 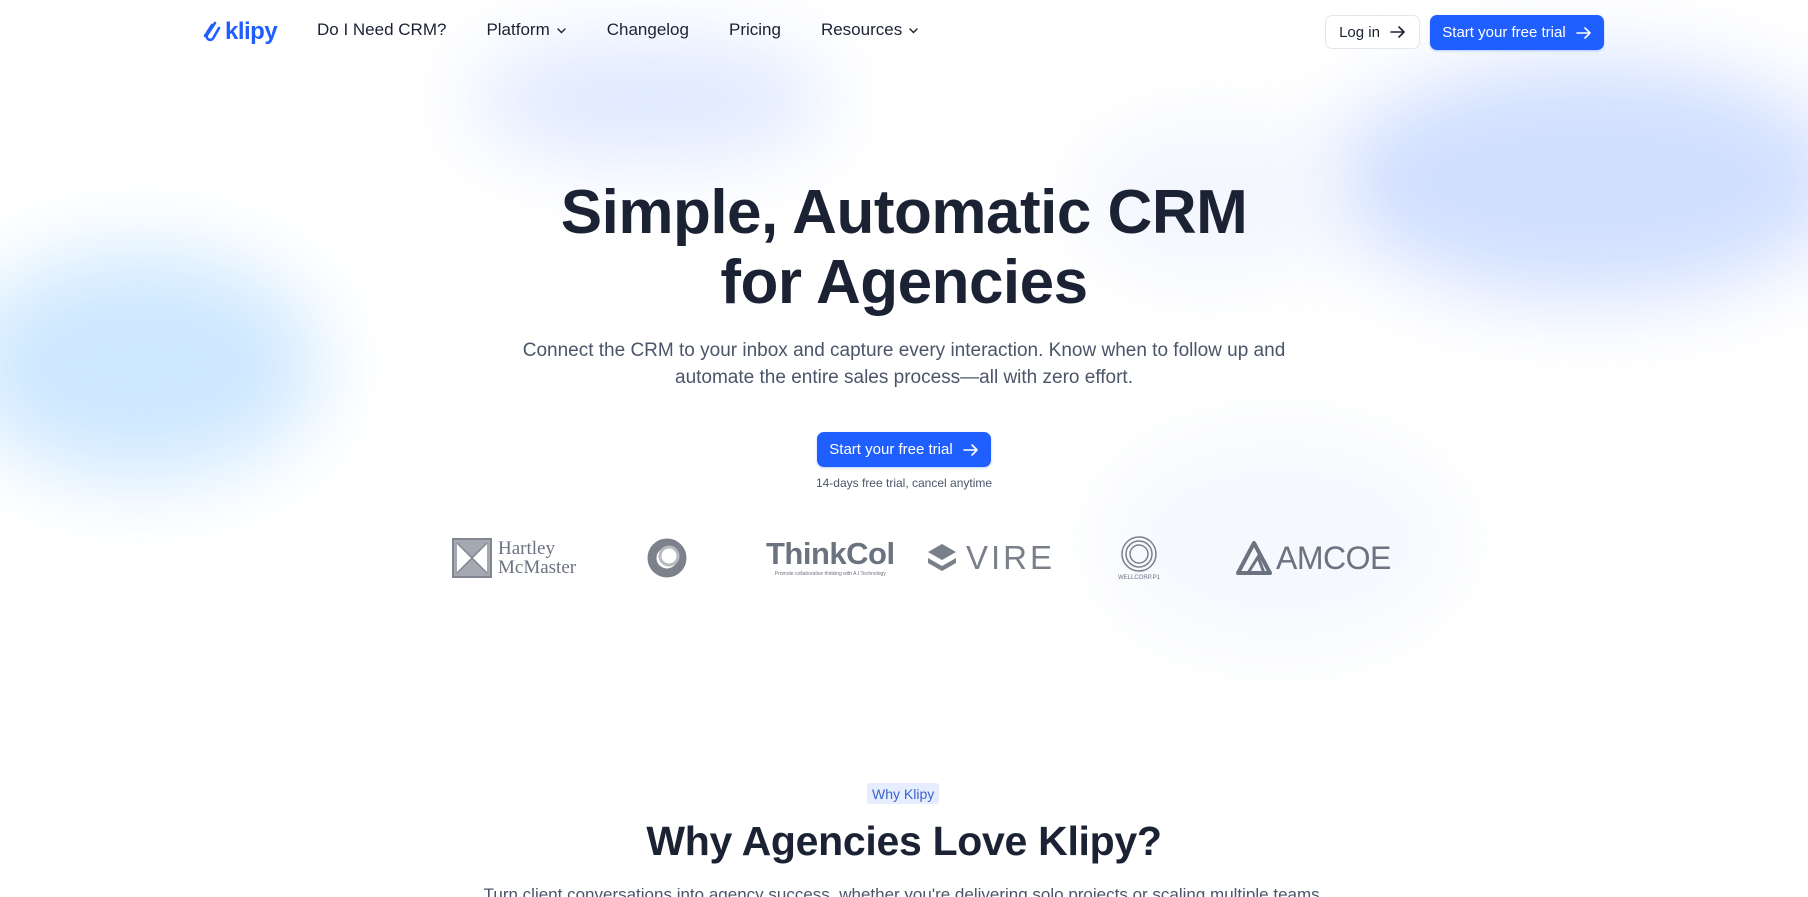 I want to click on section-badge: Why Klipy, so click(x=903, y=793).